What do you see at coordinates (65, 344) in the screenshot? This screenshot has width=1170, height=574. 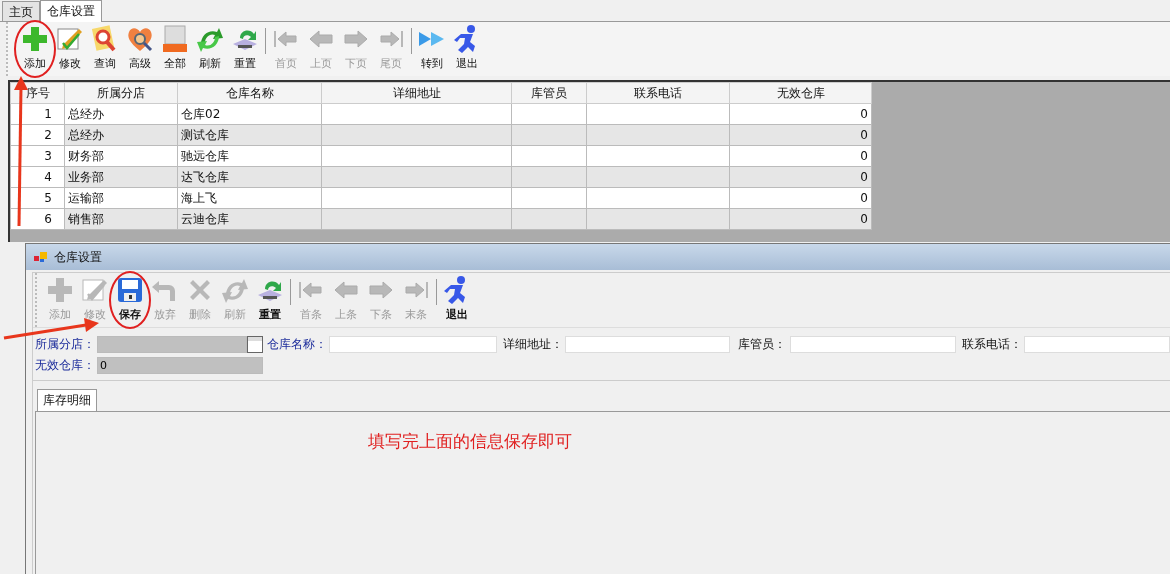 I see `field-label: 所属分店：` at bounding box center [65, 344].